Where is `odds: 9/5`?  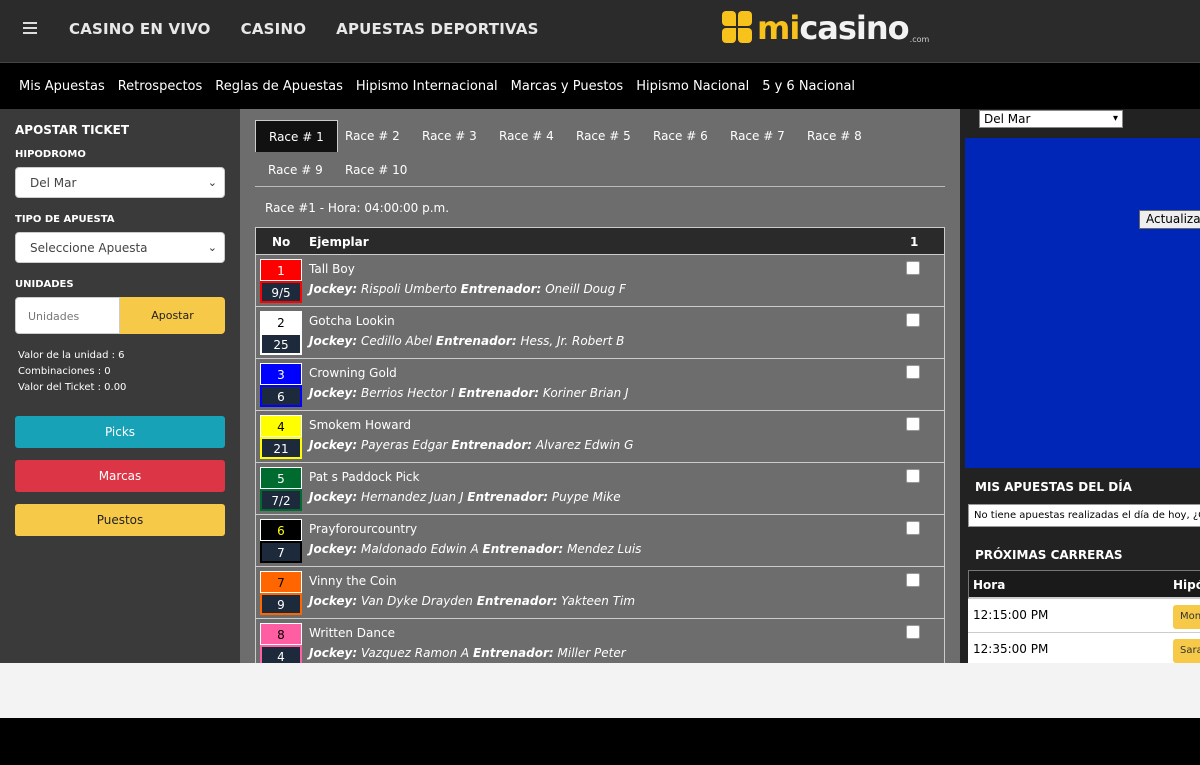 odds: 9/5 is located at coordinates (281, 292).